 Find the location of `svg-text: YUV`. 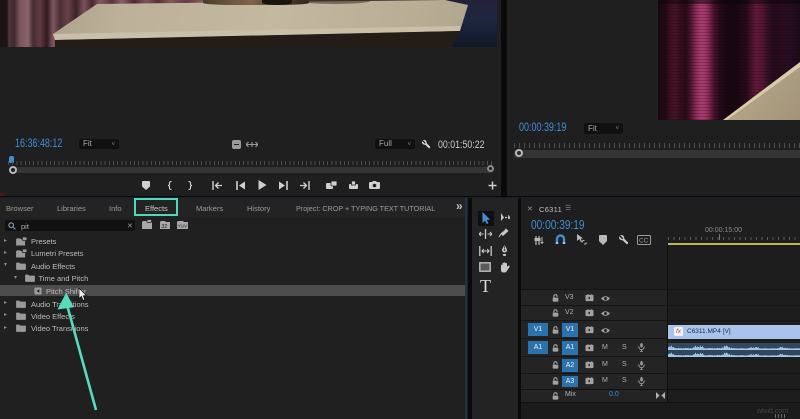

svg-text: YUV is located at coordinates (183, 226).